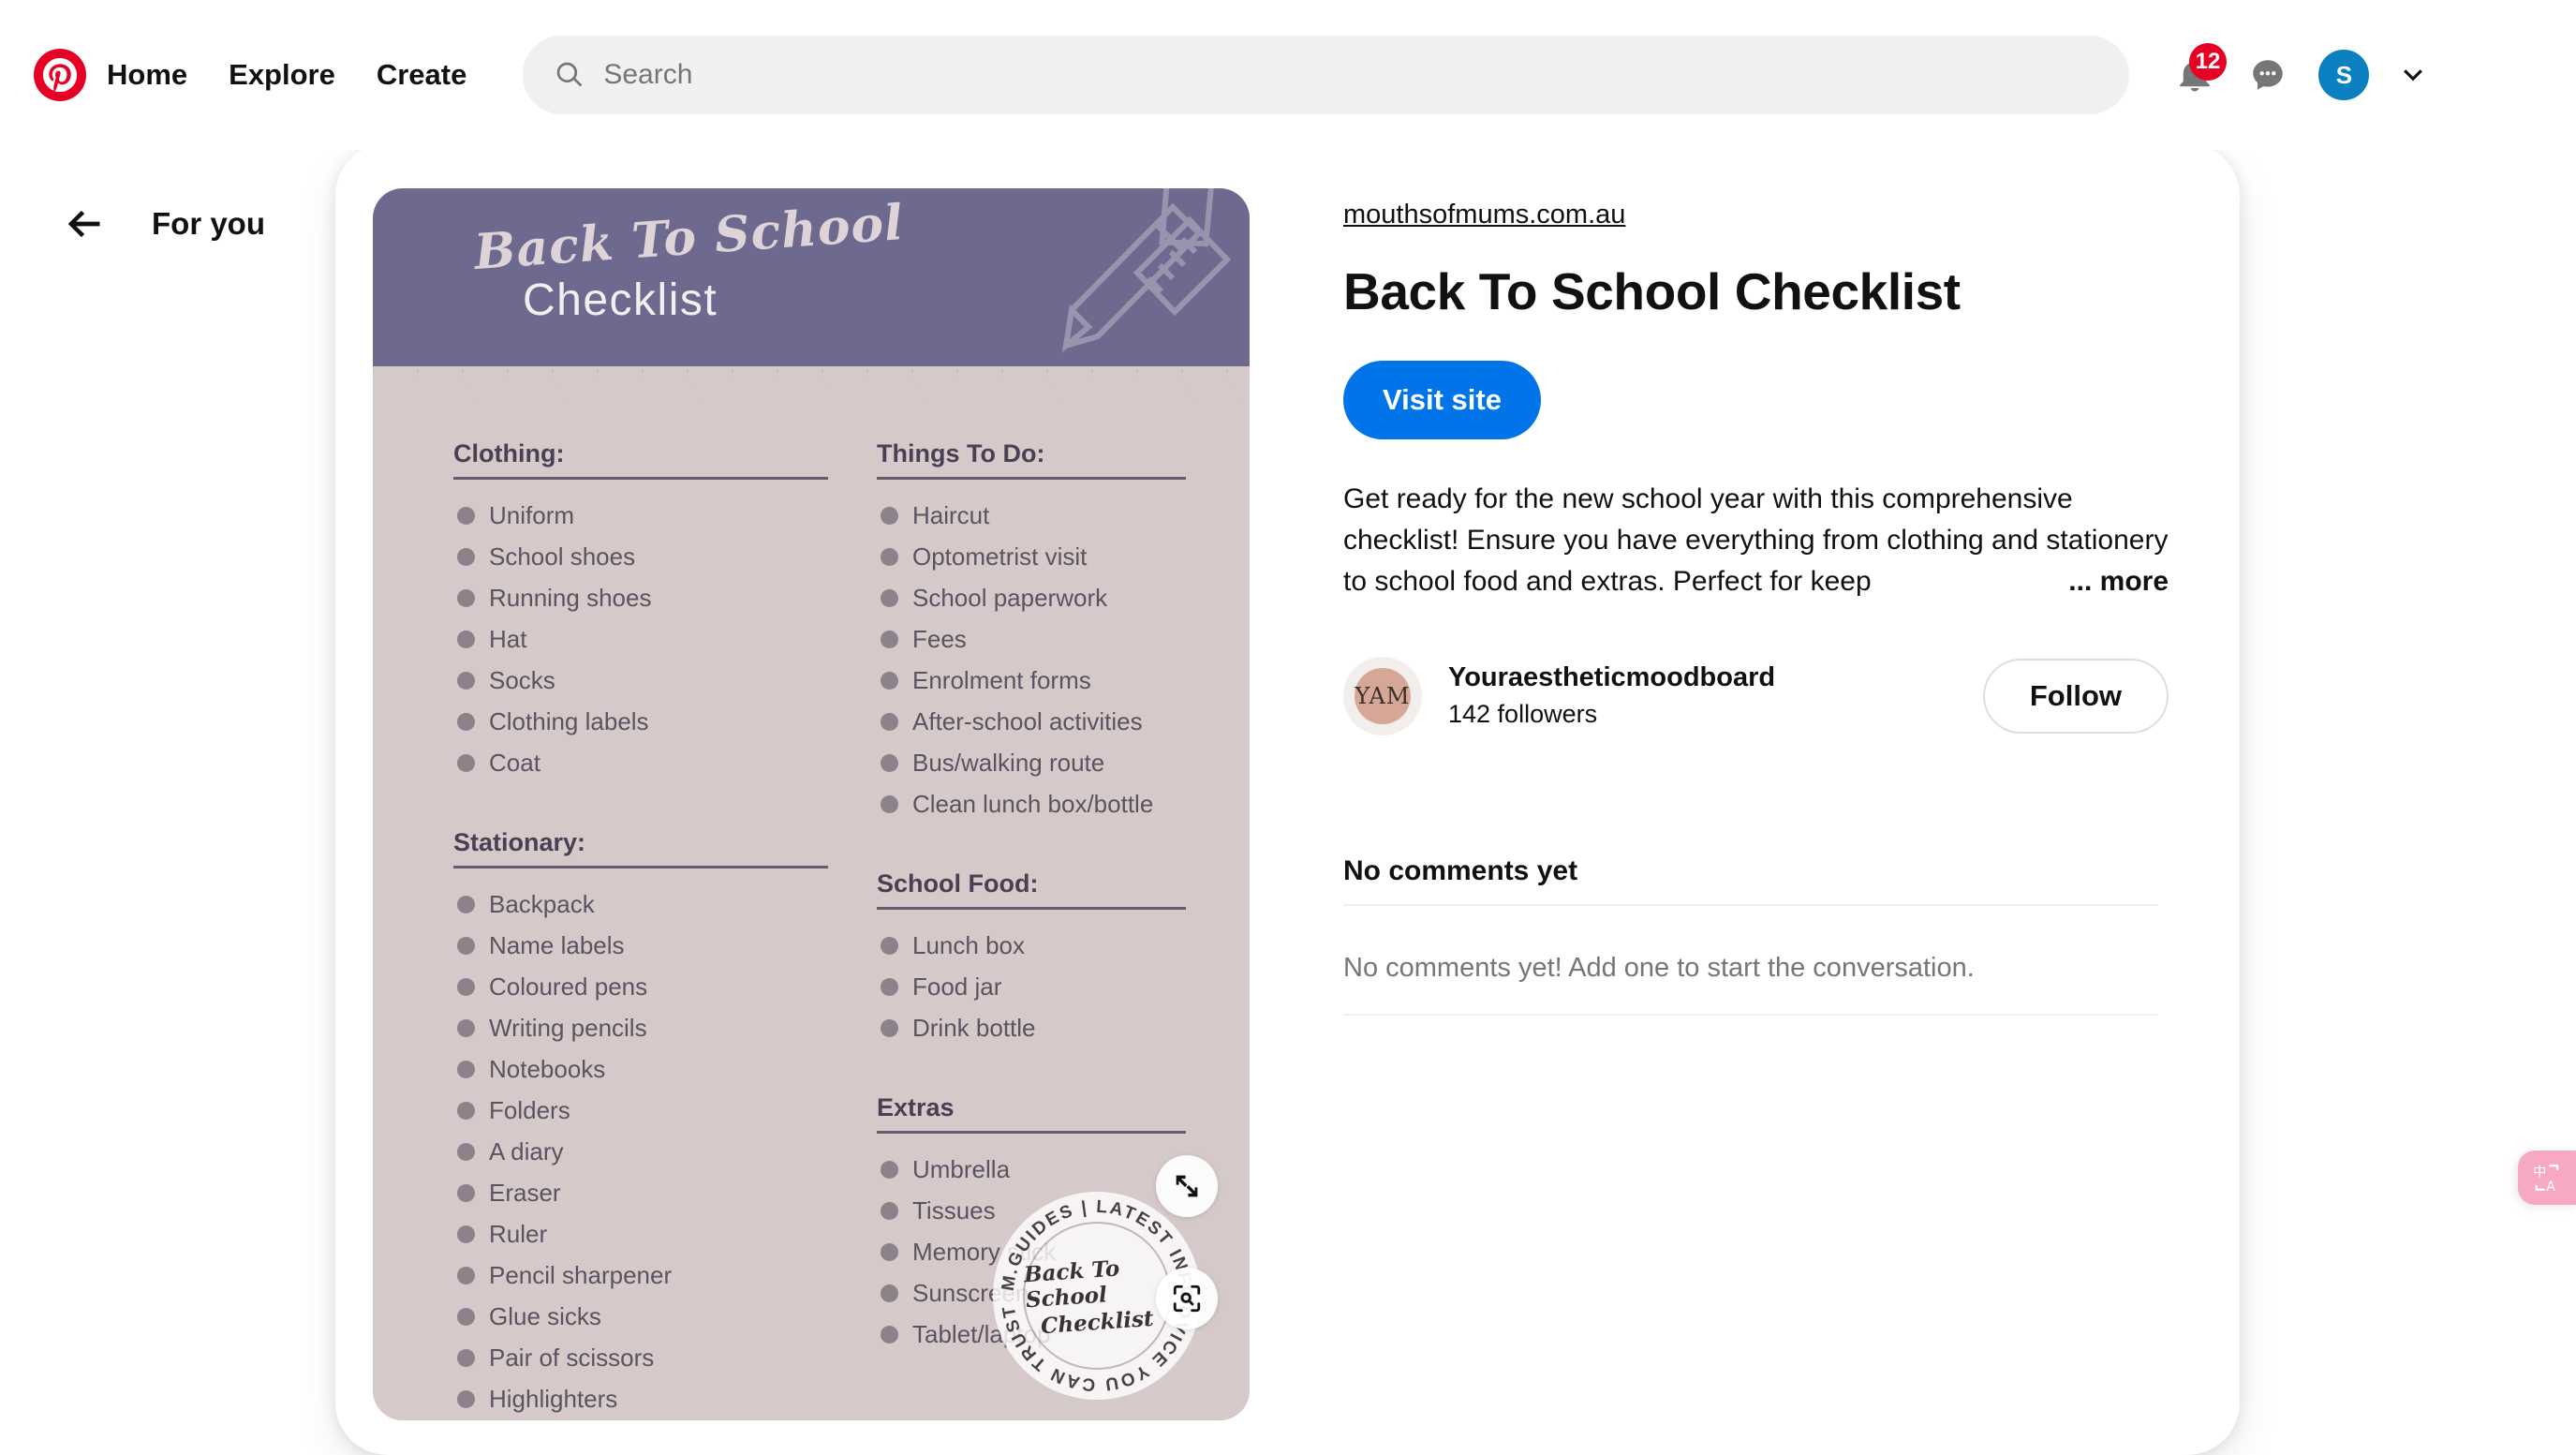 The height and width of the screenshot is (1455, 2576). I want to click on checklist-item: Uniform, so click(640, 515).